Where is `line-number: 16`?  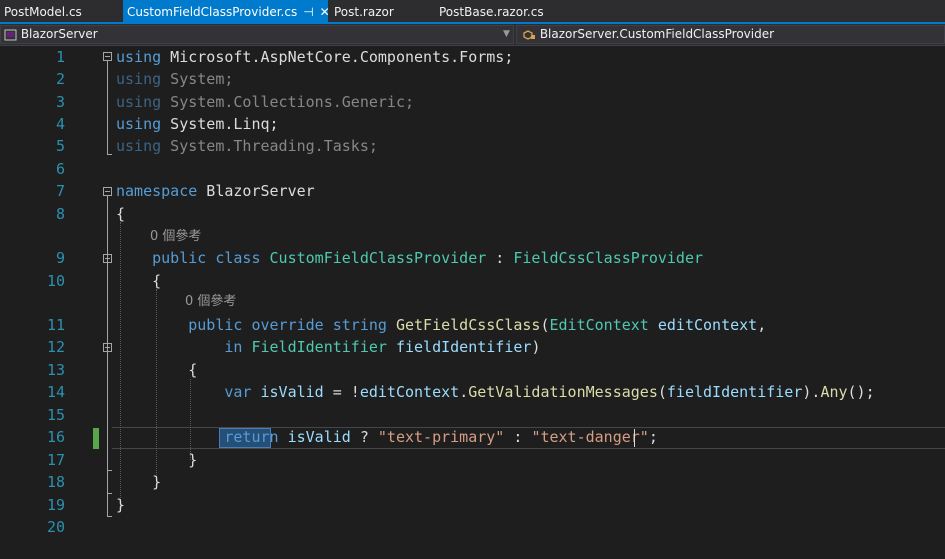 line-number: 16 is located at coordinates (55, 437).